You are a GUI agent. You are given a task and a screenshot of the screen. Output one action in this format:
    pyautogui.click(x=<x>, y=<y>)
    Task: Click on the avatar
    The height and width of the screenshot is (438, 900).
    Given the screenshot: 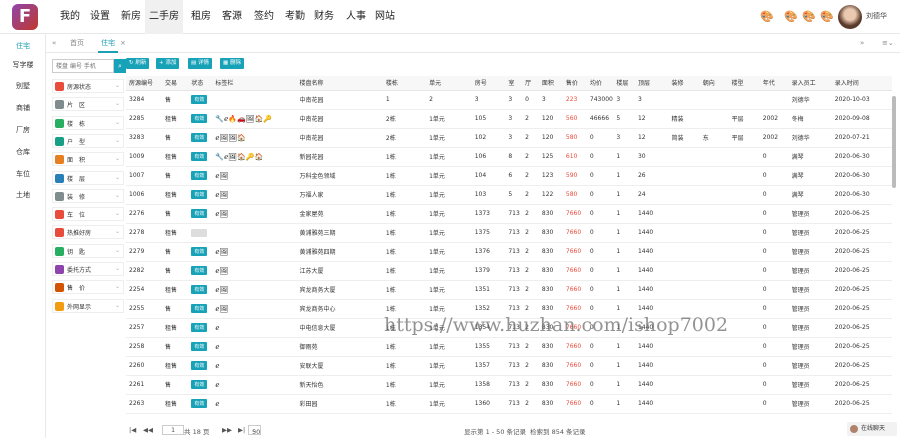 What is the action you would take?
    pyautogui.click(x=850, y=17)
    